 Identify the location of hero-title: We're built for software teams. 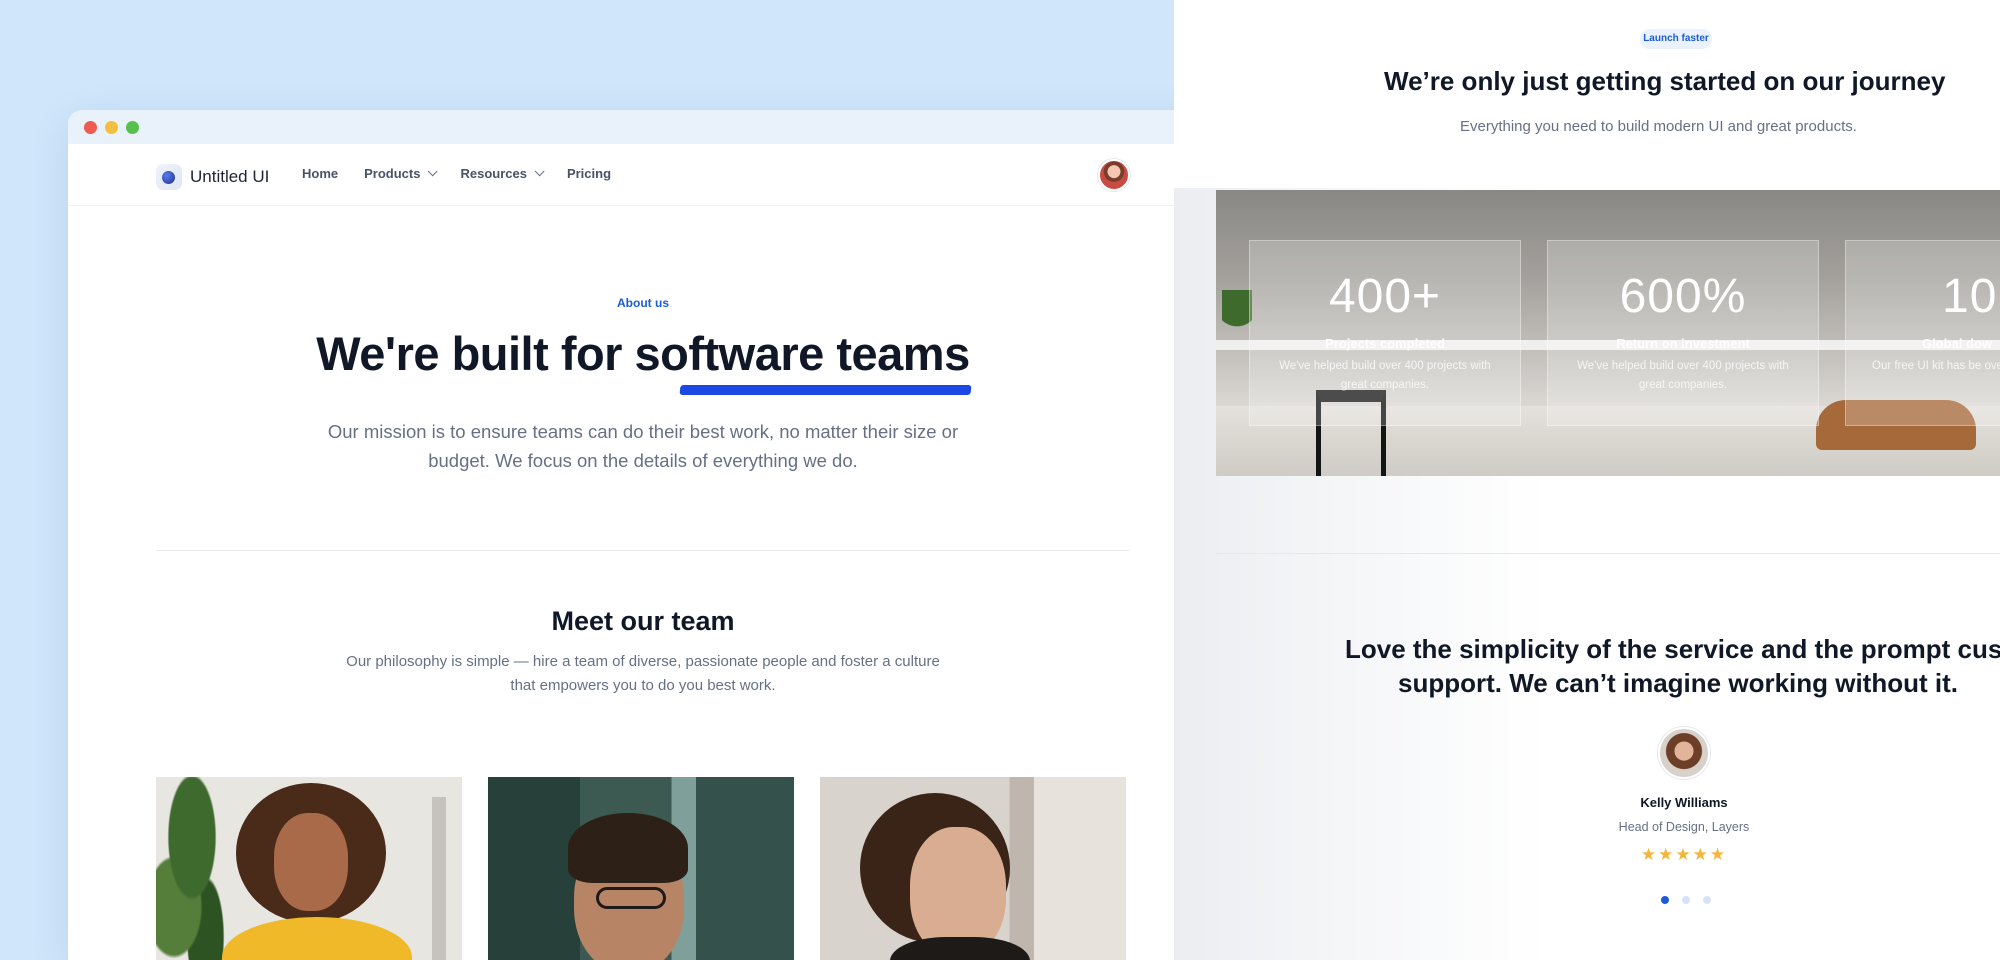
(643, 353).